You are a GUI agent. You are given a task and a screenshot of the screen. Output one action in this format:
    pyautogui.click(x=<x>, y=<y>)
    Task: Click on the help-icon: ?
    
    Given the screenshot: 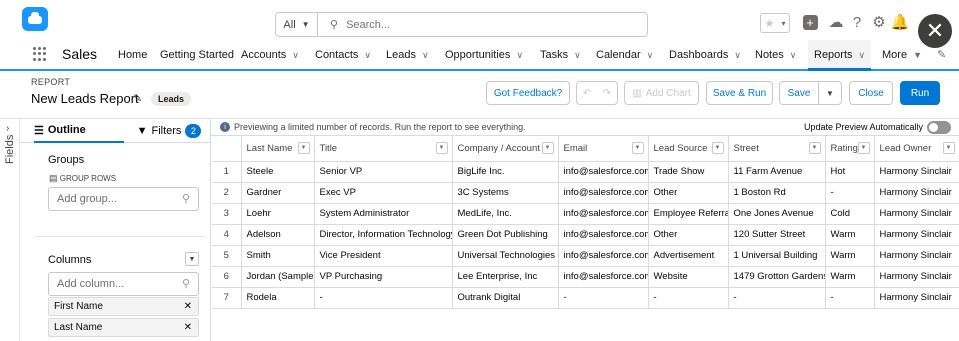 What is the action you would take?
    pyautogui.click(x=857, y=22)
    